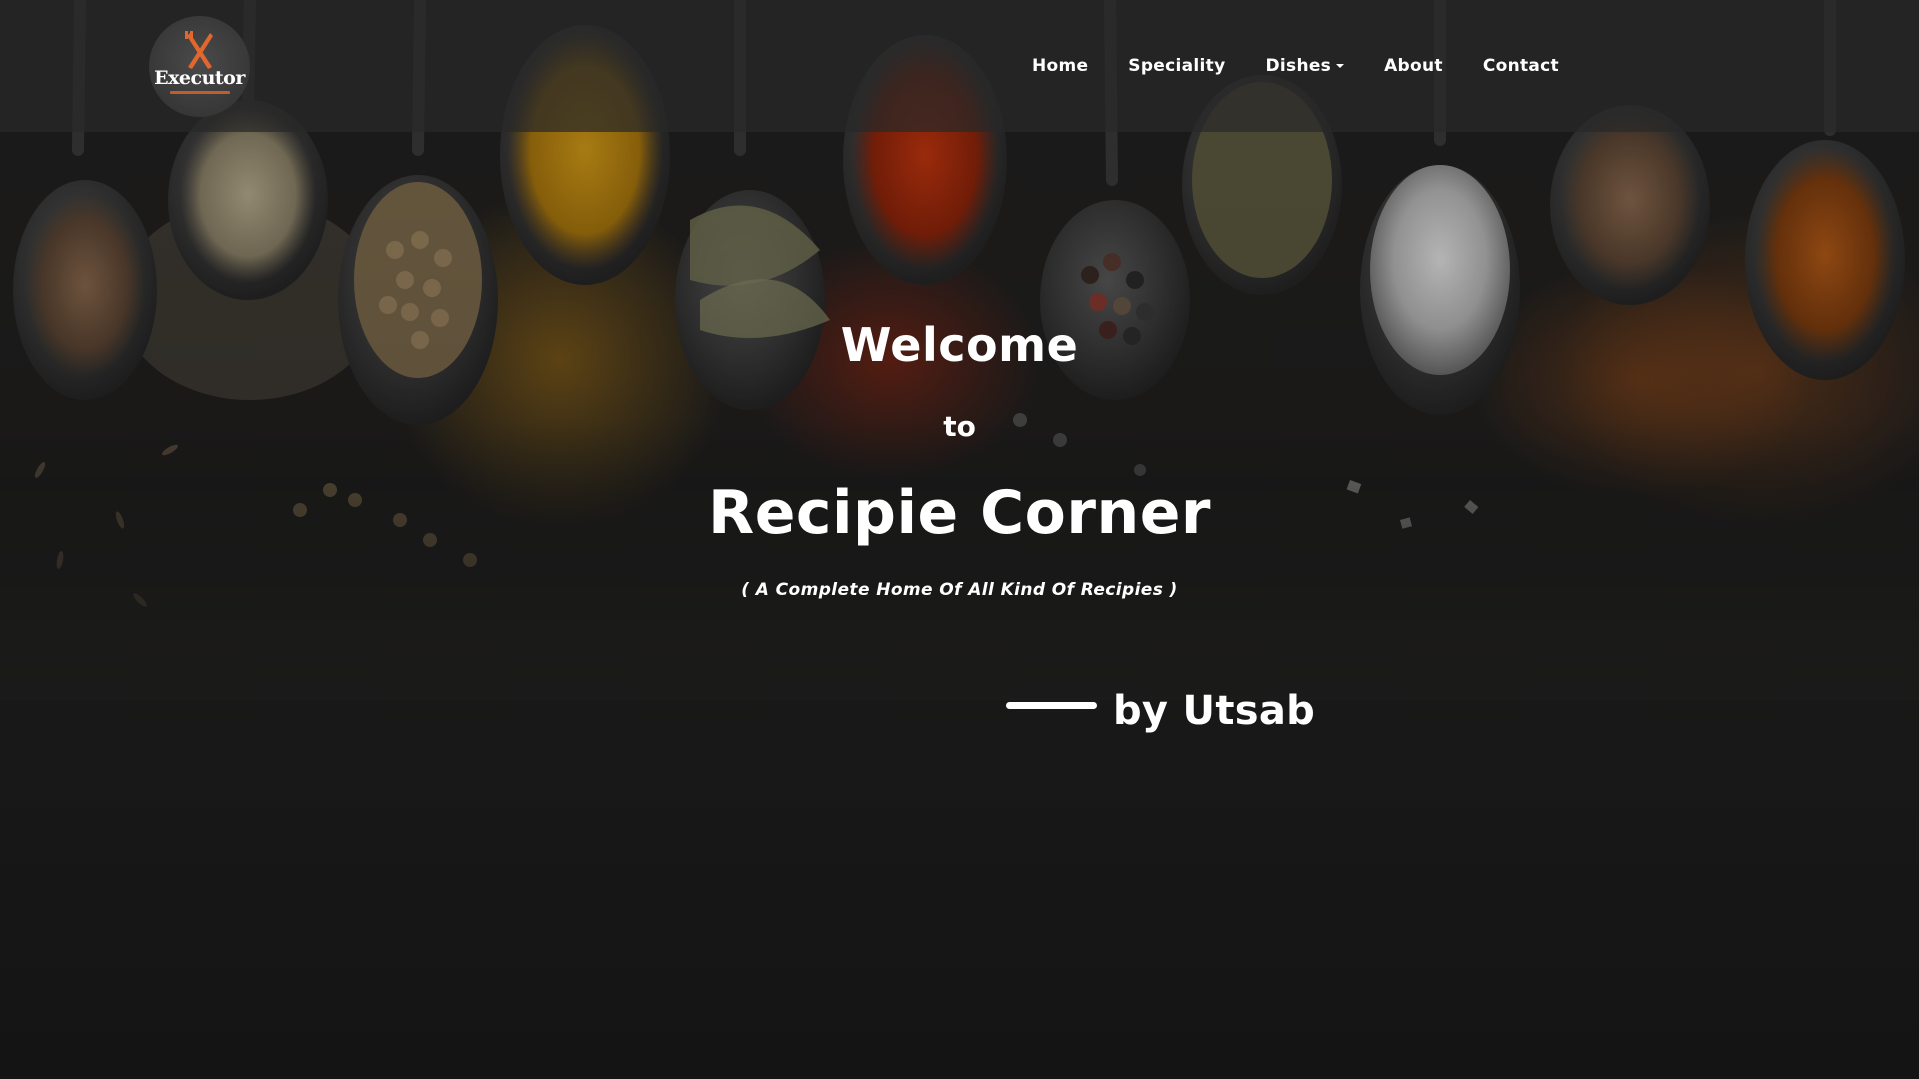 The height and width of the screenshot is (1079, 1919). I want to click on nav-about: About, so click(1413, 66).